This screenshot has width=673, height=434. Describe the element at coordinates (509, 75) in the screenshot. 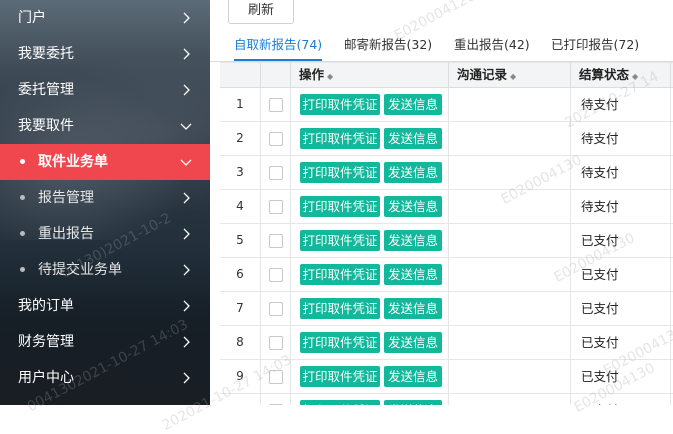

I see `header-communication: 沟通记录 ◆` at that location.